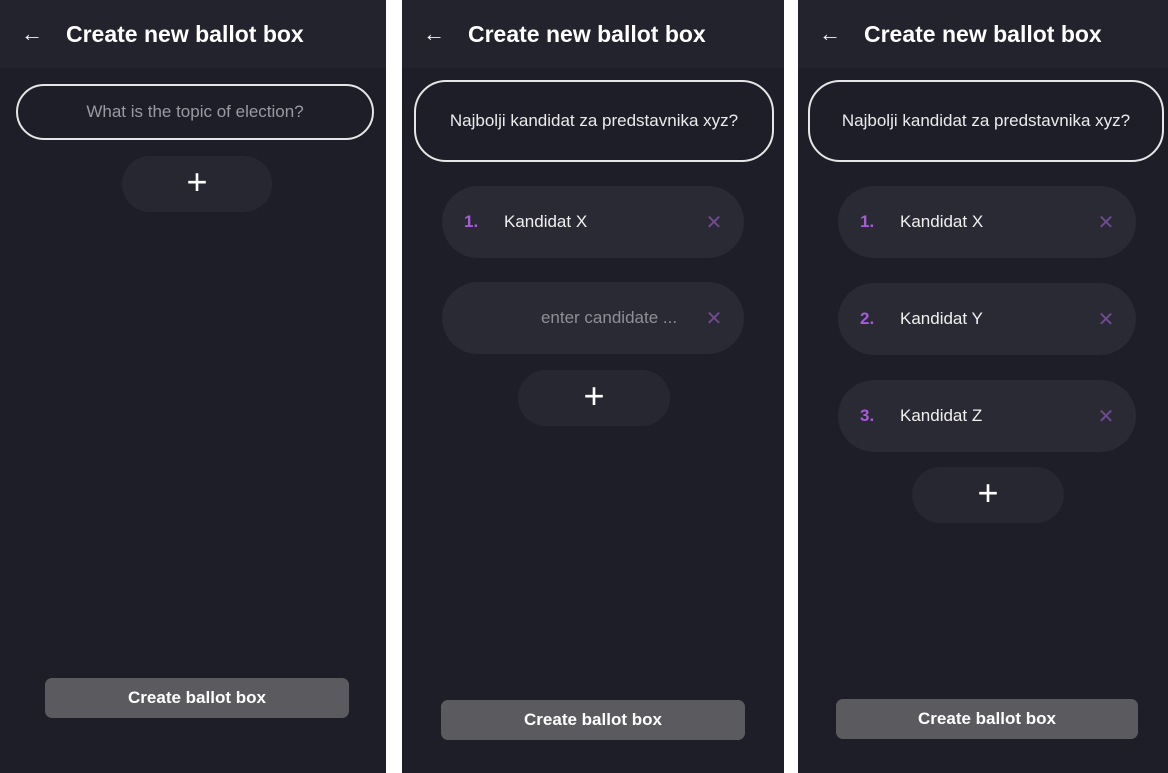 This screenshot has height=773, width=1168. Describe the element at coordinates (993, 319) in the screenshot. I see `candidate-name-input: Kandidat Y` at that location.